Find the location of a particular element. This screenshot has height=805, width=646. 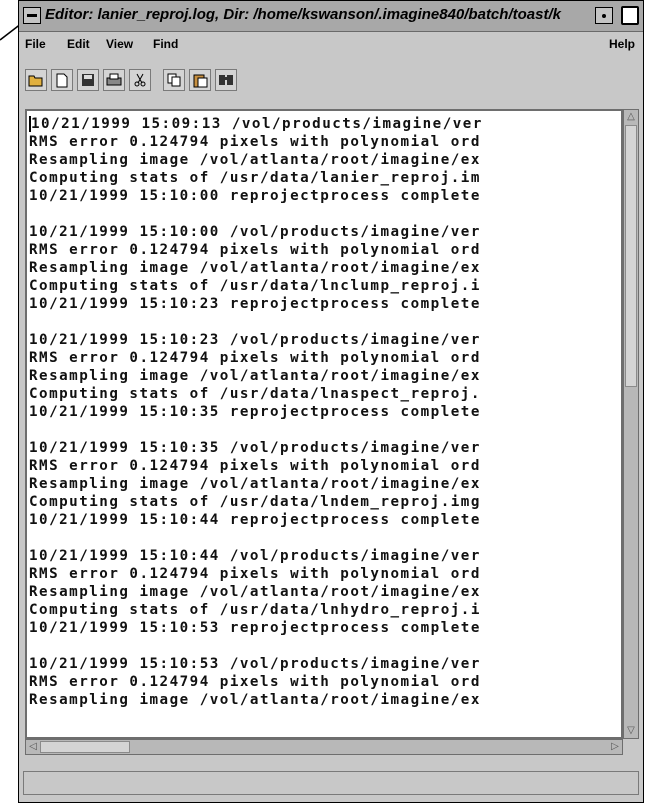

maximize-button is located at coordinates (630, 15).